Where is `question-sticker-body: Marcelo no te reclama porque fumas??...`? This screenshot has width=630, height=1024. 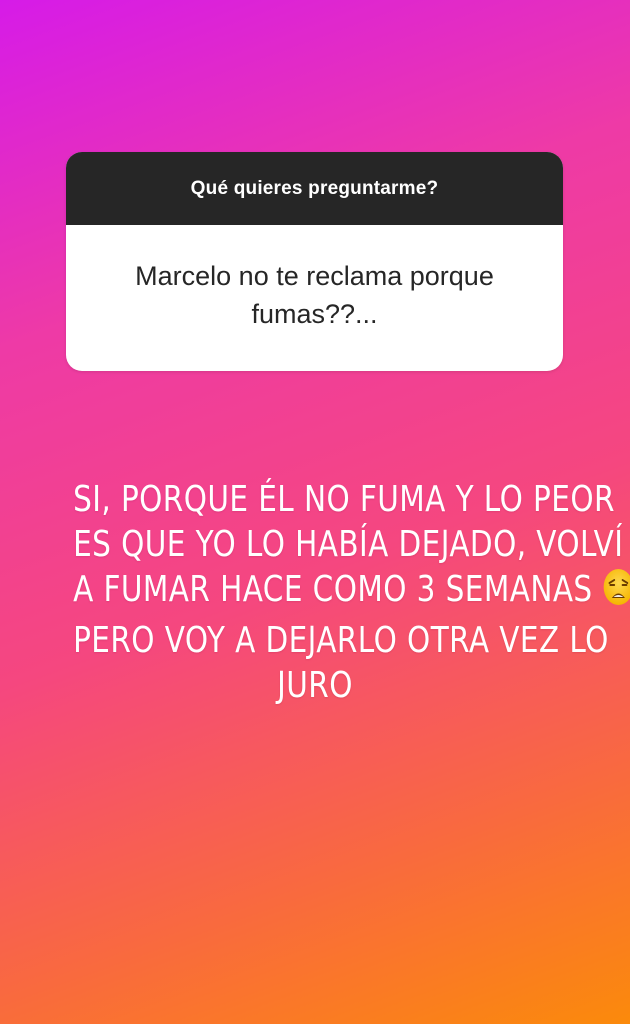 question-sticker-body: Marcelo no te reclama porque fumas??... is located at coordinates (314, 298).